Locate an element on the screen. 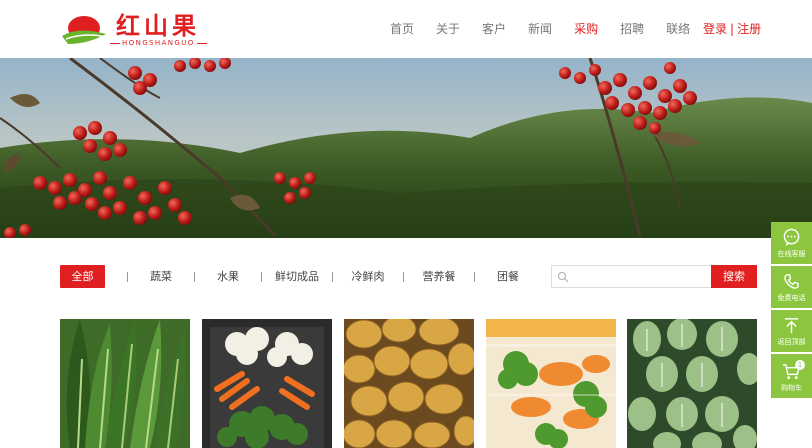 The width and height of the screenshot is (812, 448). nav-about: 关于 is located at coordinates (448, 29).